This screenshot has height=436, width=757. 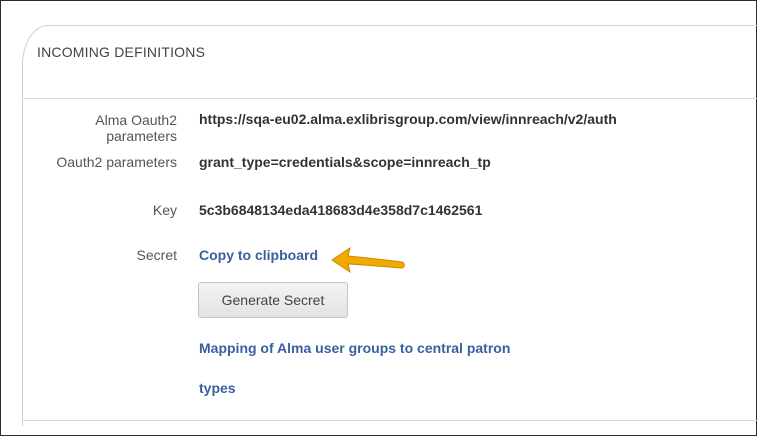 What do you see at coordinates (258, 255) in the screenshot?
I see `copy-to-clipboard-link: Copy to clipboard` at bounding box center [258, 255].